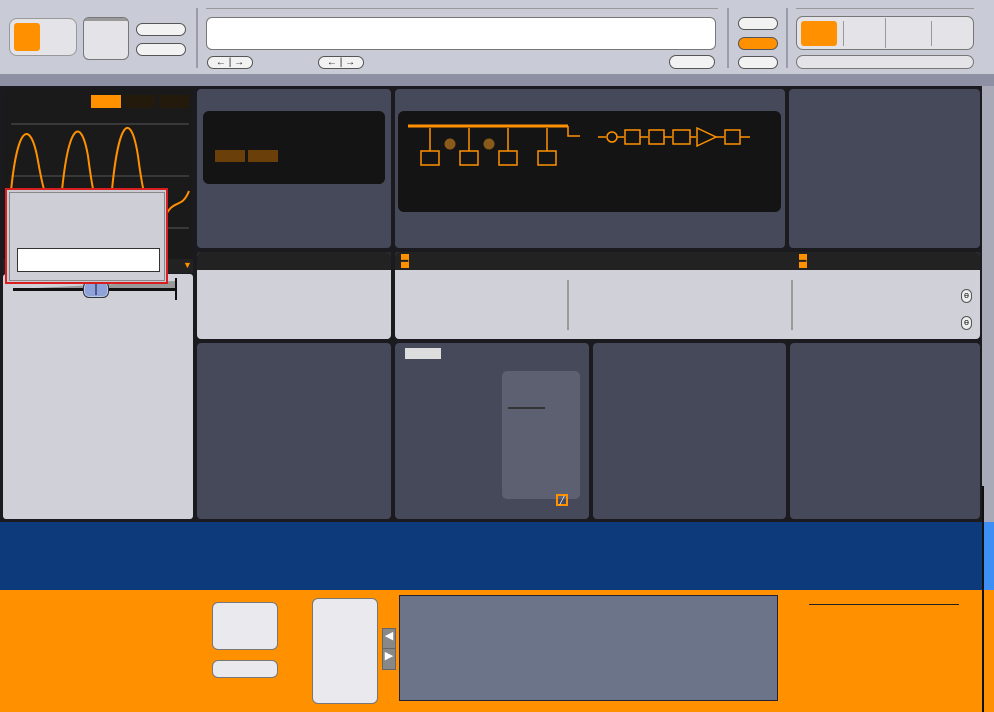  I want to click on keytrack-waveshaper-panel: ╱, so click(492, 431).